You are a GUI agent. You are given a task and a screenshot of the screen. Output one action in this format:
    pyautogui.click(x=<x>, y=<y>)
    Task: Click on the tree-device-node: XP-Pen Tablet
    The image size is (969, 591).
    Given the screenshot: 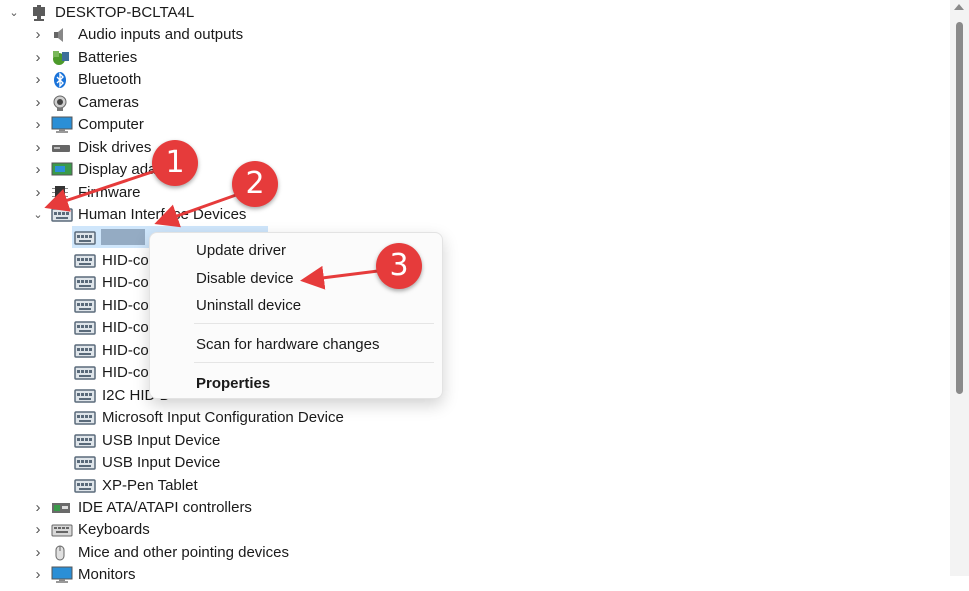 What is the action you would take?
    pyautogui.click(x=200, y=486)
    